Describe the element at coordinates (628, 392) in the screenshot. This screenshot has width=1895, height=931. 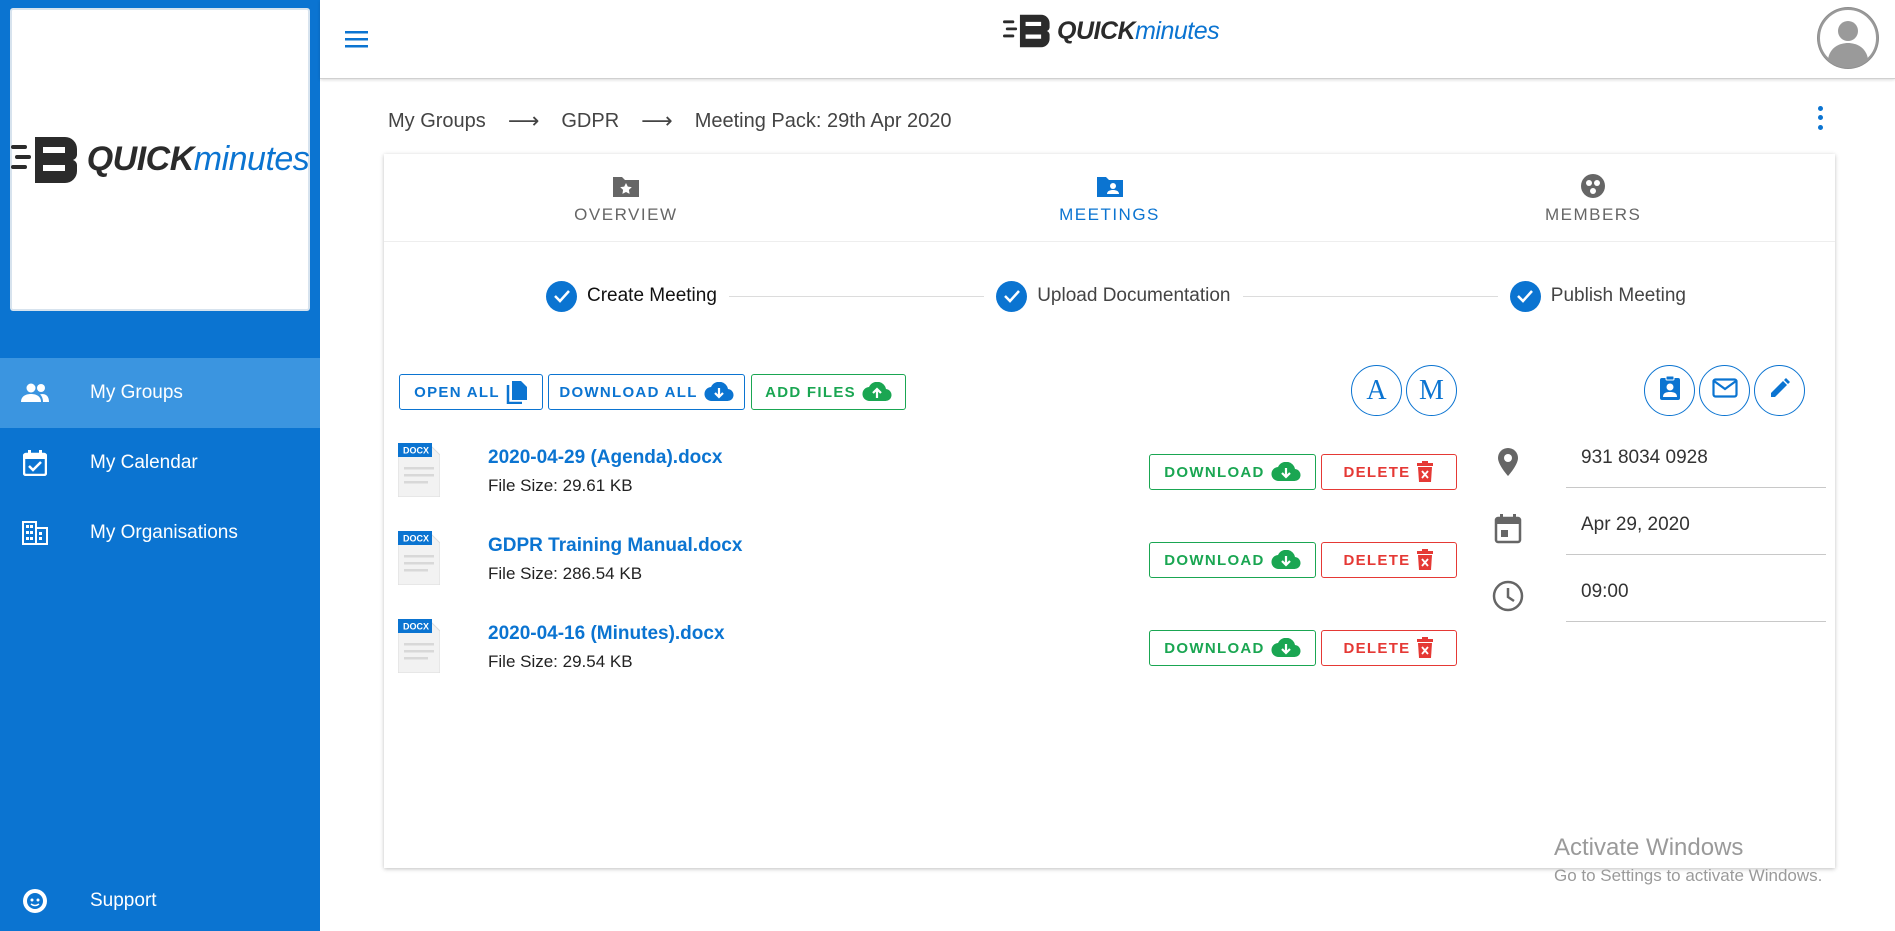
I see `button-label: DOWNLOAD ALL` at that location.